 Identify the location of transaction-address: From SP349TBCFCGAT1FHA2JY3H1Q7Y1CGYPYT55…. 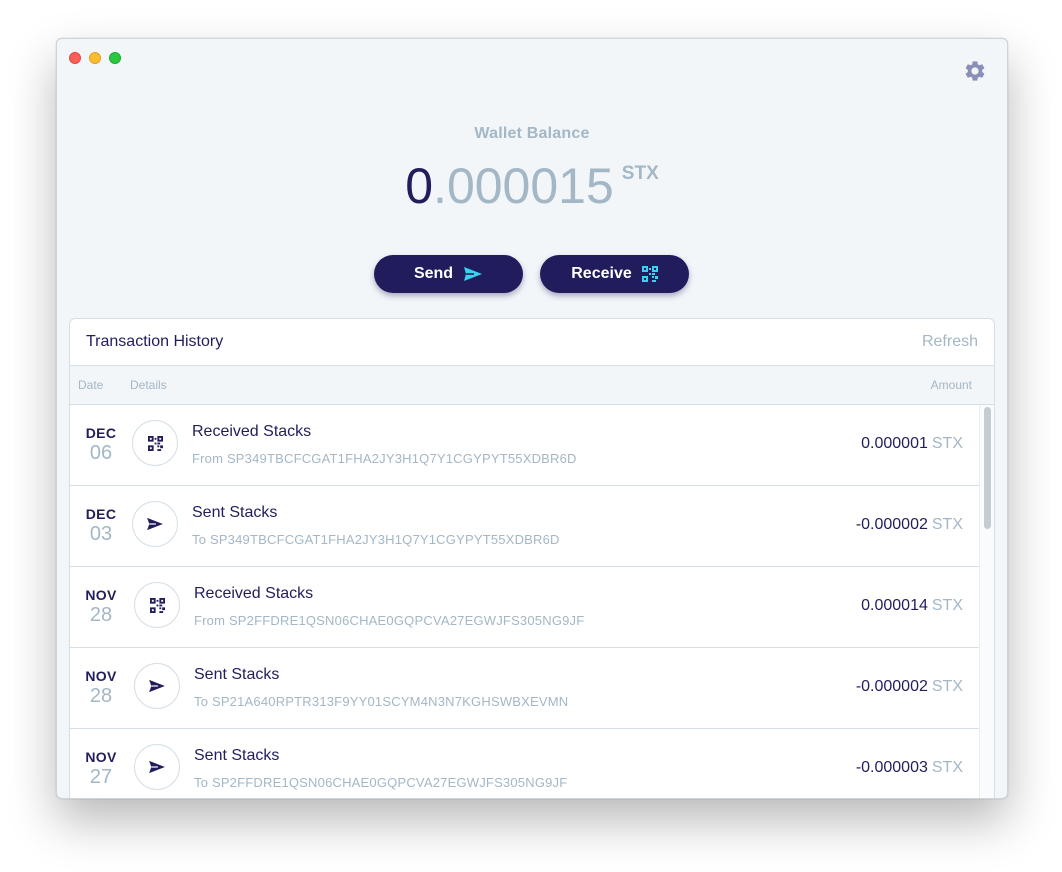
(384, 458).